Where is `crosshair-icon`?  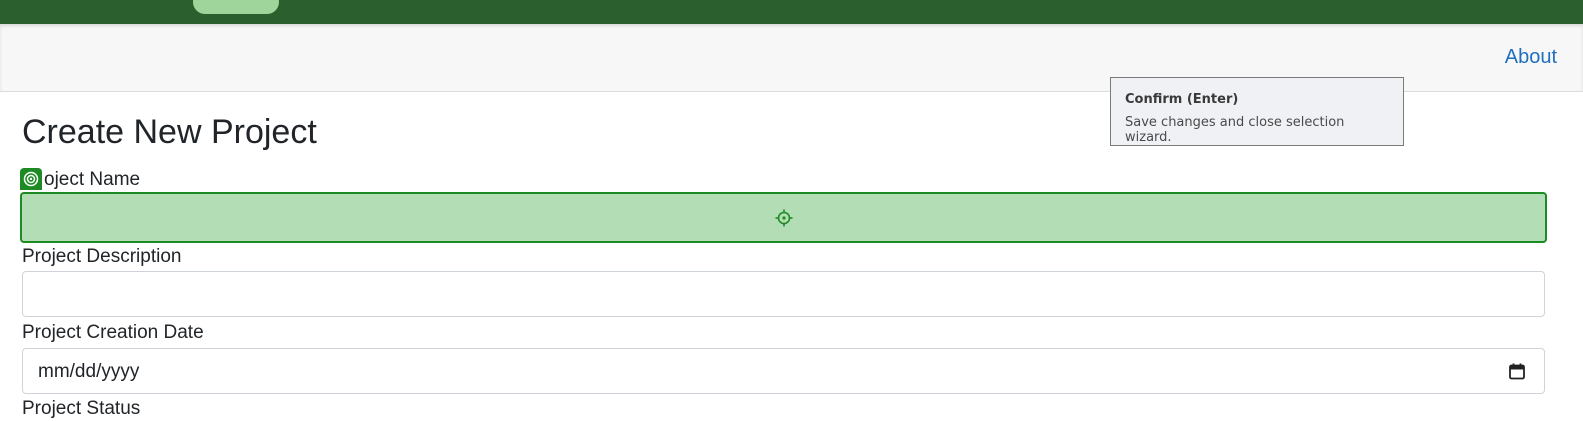
crosshair-icon is located at coordinates (784, 218).